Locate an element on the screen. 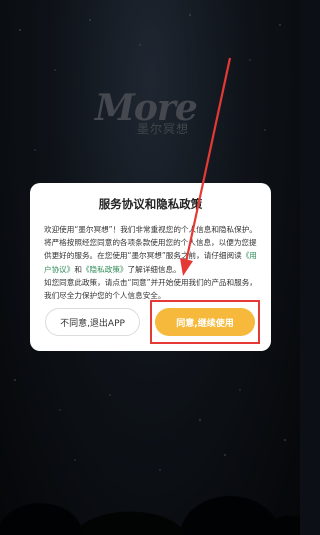  decline-exit-button: 不同意,退出APP is located at coordinates (92, 322).